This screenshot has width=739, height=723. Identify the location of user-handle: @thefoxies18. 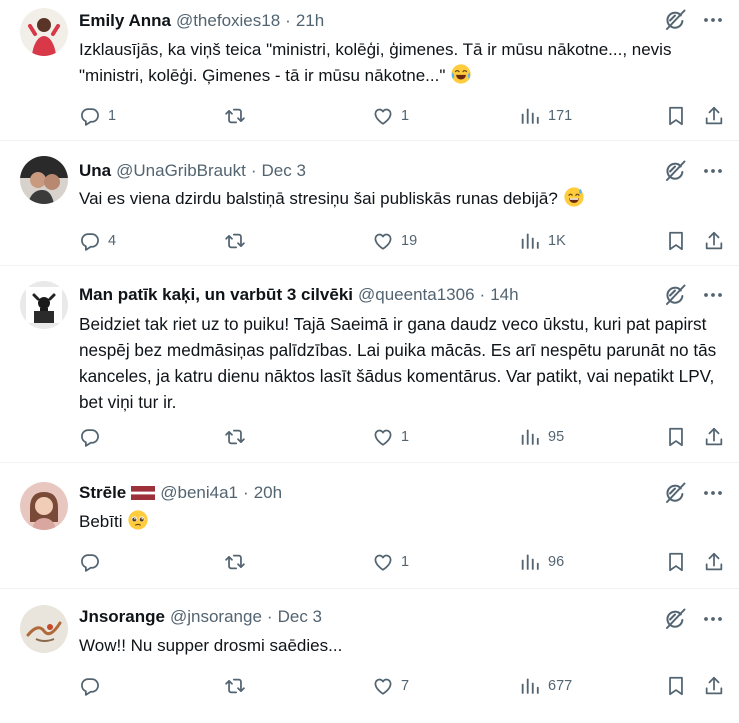
(228, 21).